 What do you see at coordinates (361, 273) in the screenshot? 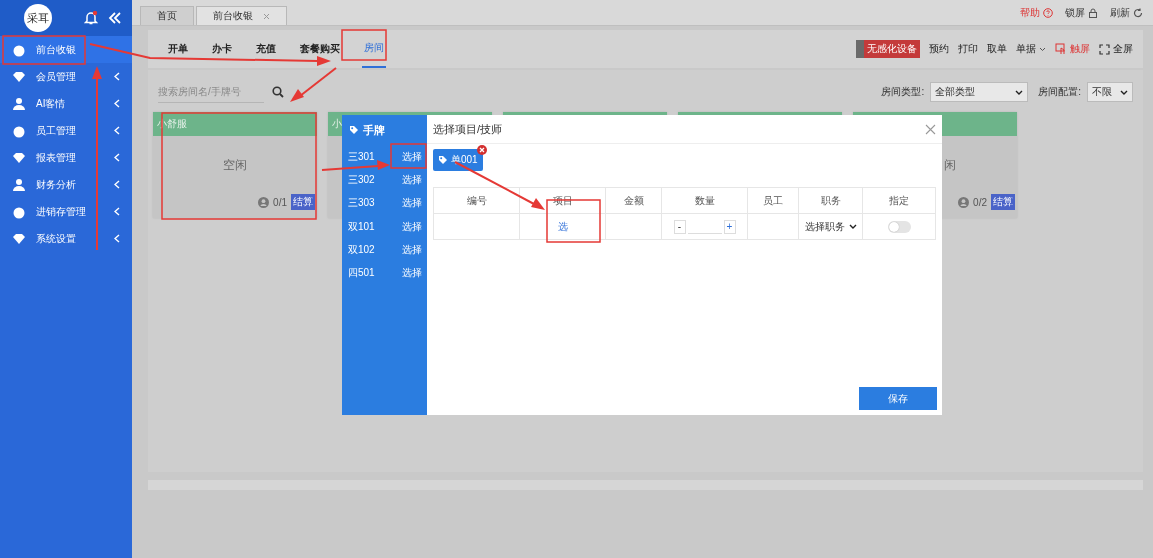
I see `hand-card-label: 四501` at bounding box center [361, 273].